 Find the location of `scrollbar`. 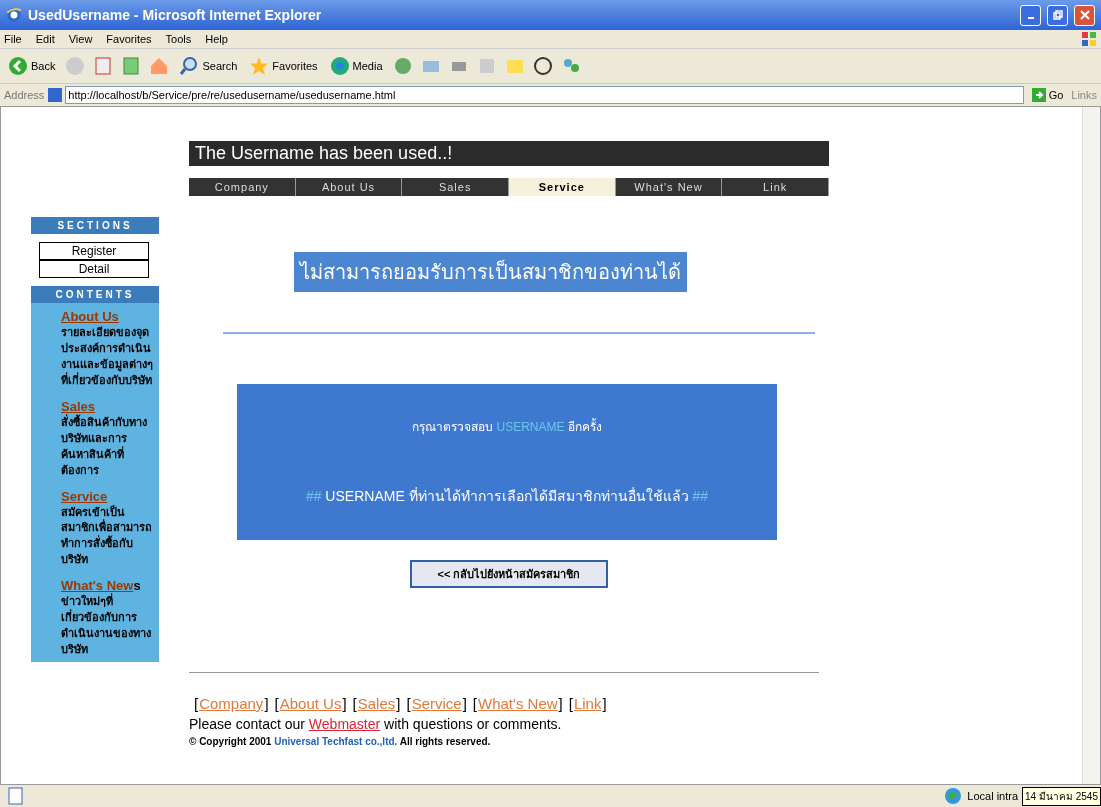

scrollbar is located at coordinates (1091, 445).